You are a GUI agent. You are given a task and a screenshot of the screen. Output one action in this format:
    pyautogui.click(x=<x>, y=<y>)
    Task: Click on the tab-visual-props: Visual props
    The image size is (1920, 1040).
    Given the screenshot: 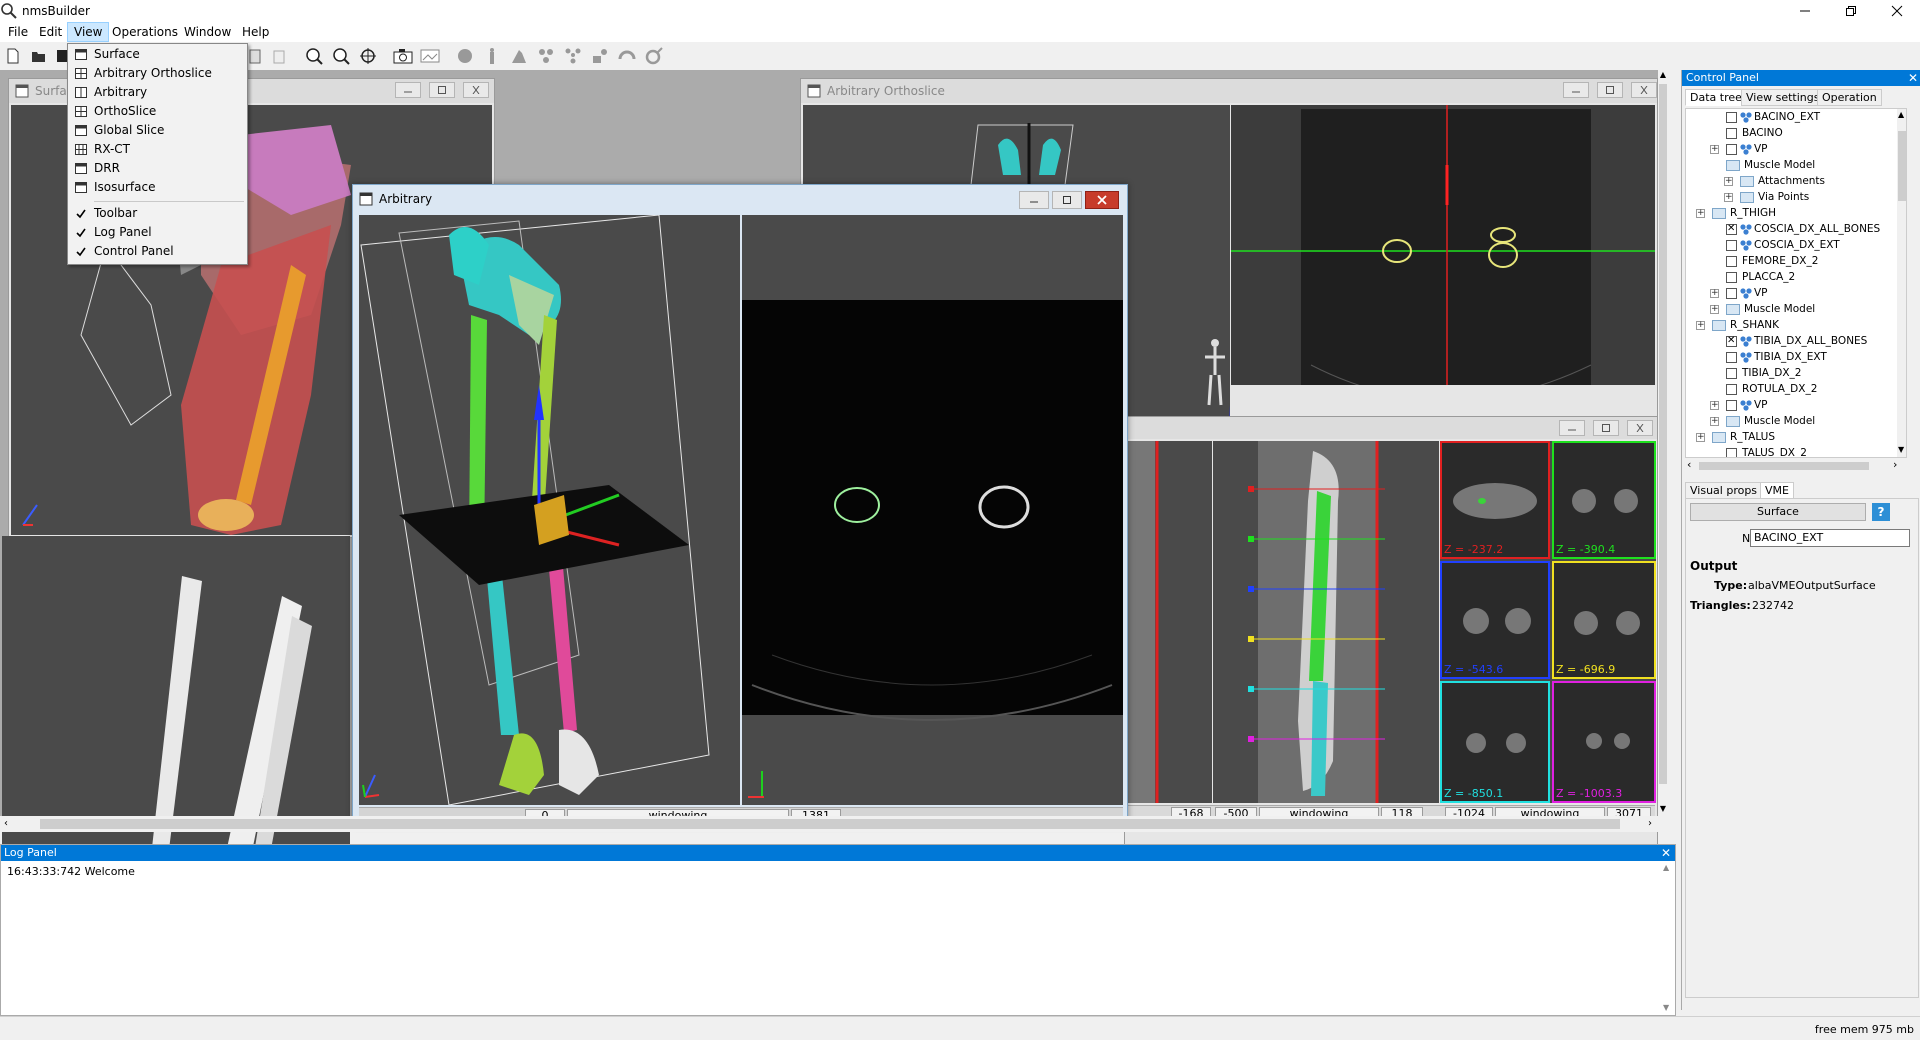 What is the action you would take?
    pyautogui.click(x=1724, y=490)
    